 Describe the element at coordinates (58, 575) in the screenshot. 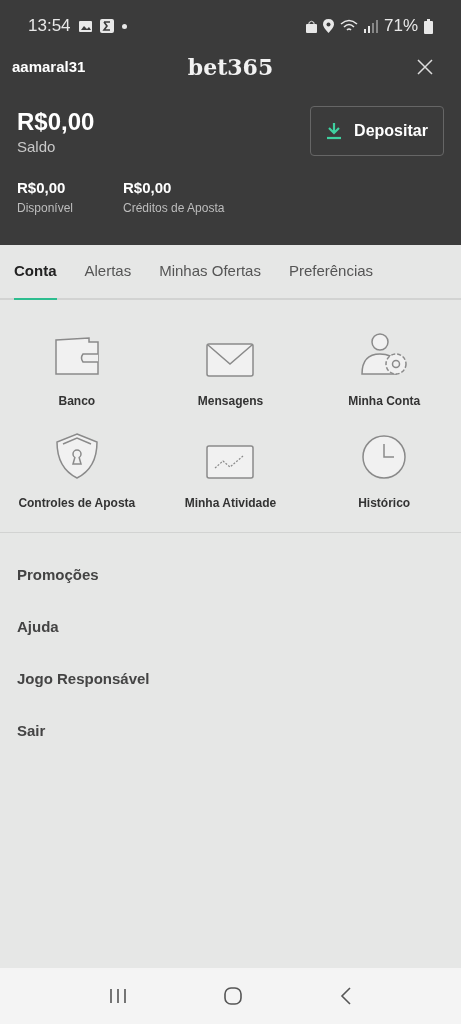

I see `menu-link: Promoções` at that location.